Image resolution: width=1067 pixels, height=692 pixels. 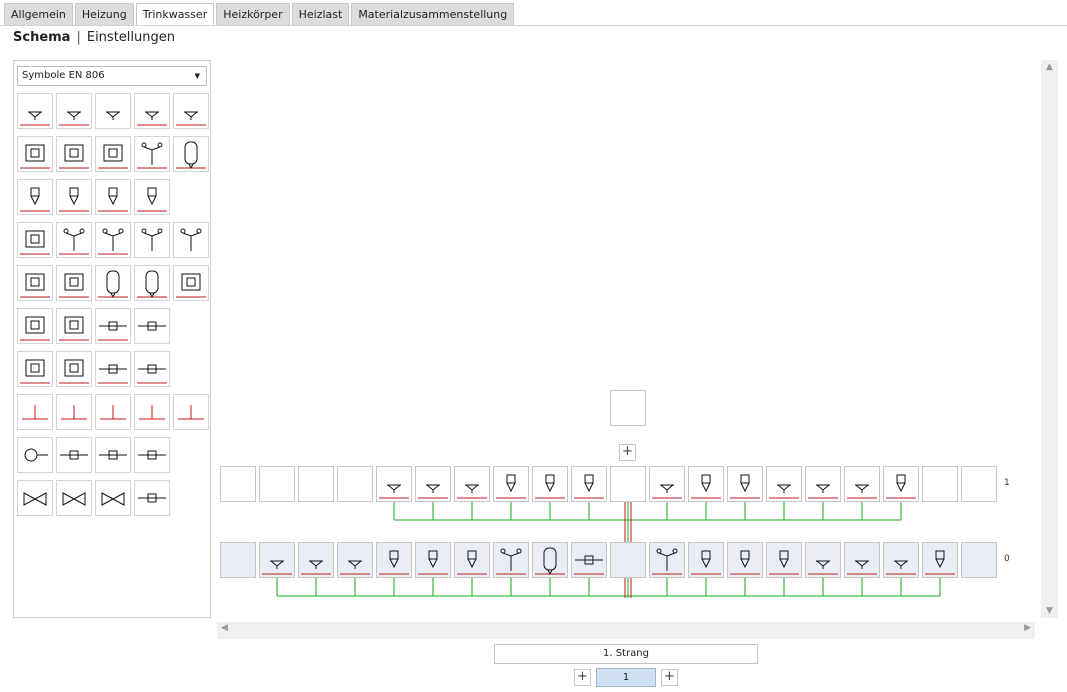 I want to click on vertical-scrollbar: ▲ ▼, so click(x=1049, y=339).